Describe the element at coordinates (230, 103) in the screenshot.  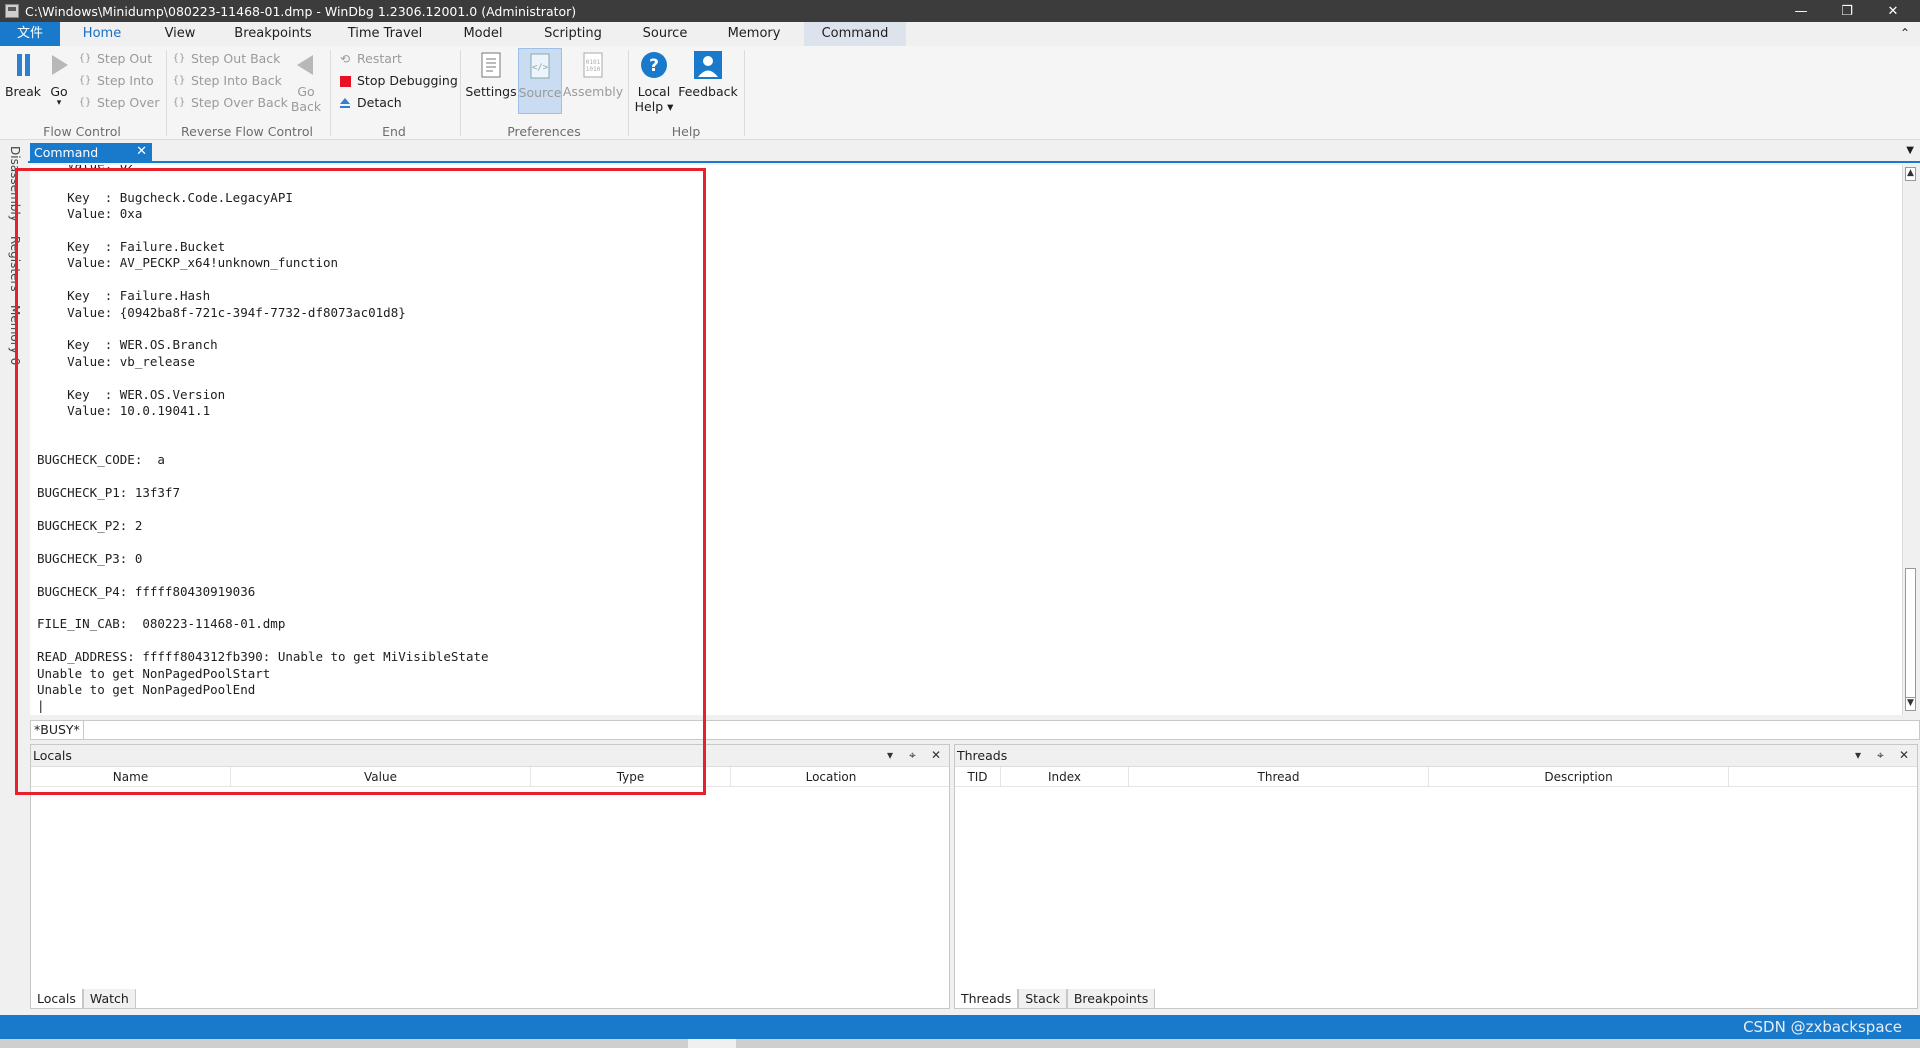
I see `step-over-back-button: {} Step Over Back` at that location.